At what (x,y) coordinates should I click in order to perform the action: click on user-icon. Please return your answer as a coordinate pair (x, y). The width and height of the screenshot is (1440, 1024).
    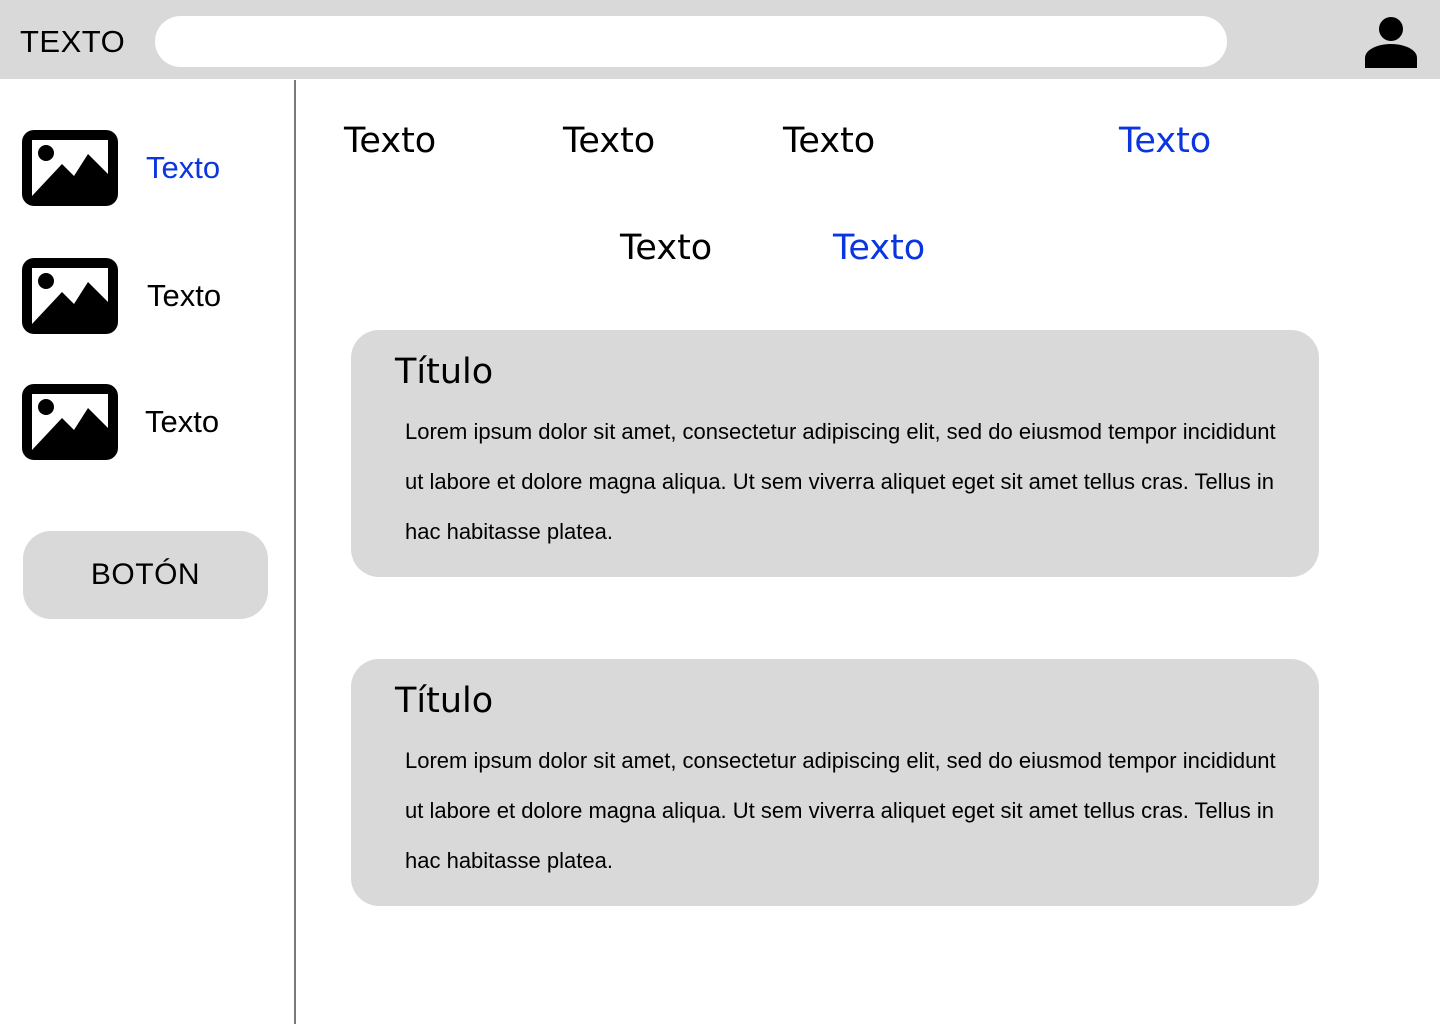
    Looking at the image, I should click on (1391, 42).